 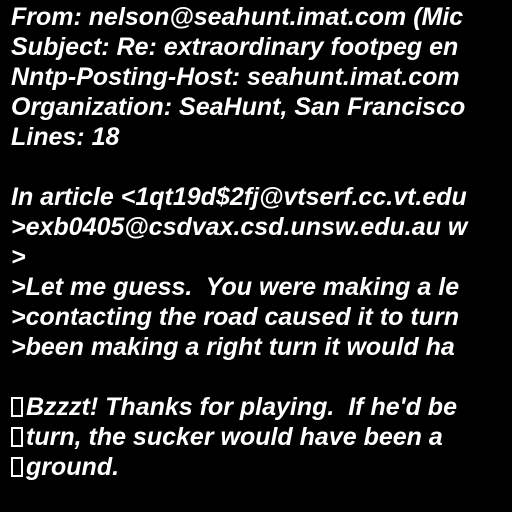 What do you see at coordinates (235, 287) in the screenshot?
I see `quoted-line-3: >Let me guess. You were making a le` at bounding box center [235, 287].